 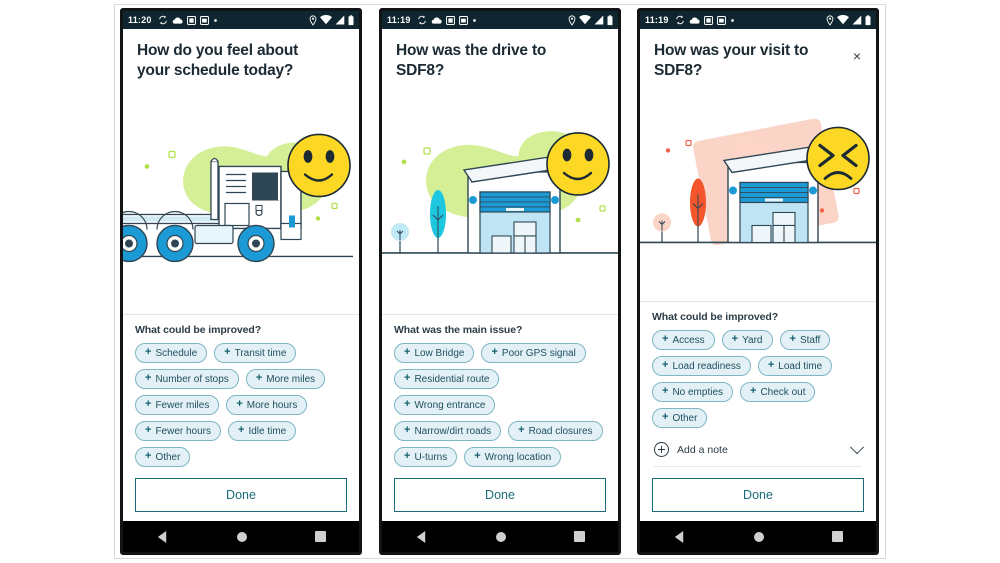 I want to click on chip-option: + Residential route, so click(x=447, y=379).